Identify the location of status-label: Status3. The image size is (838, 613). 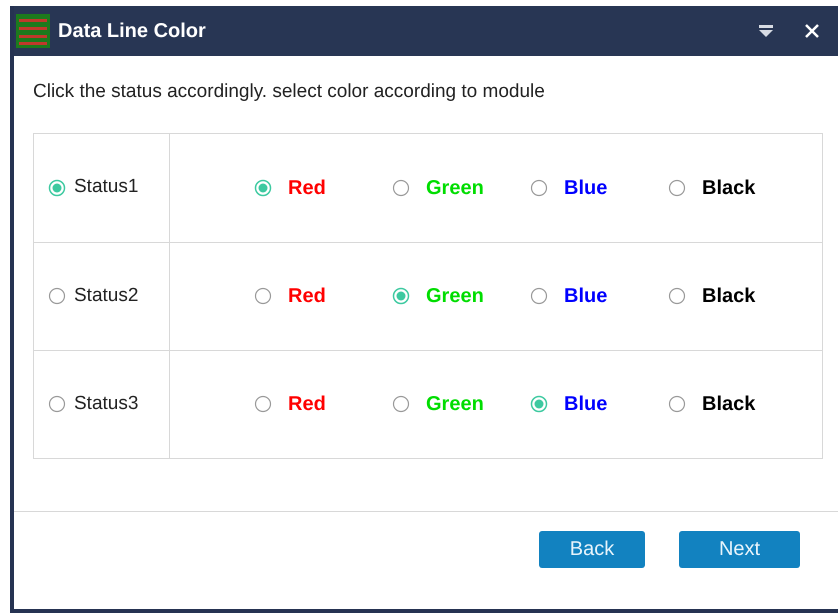
(106, 404).